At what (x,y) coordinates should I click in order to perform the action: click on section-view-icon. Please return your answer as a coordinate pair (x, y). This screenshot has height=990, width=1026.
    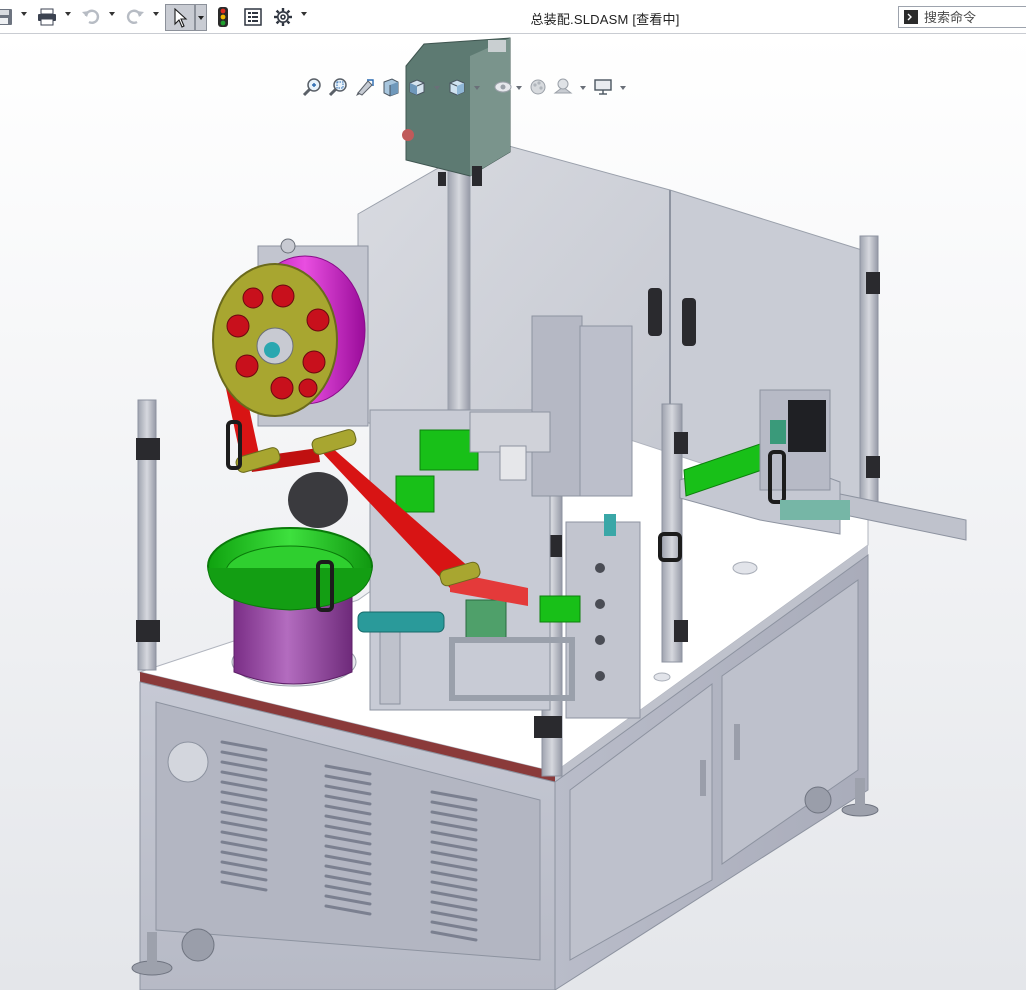
    Looking at the image, I should click on (391, 87).